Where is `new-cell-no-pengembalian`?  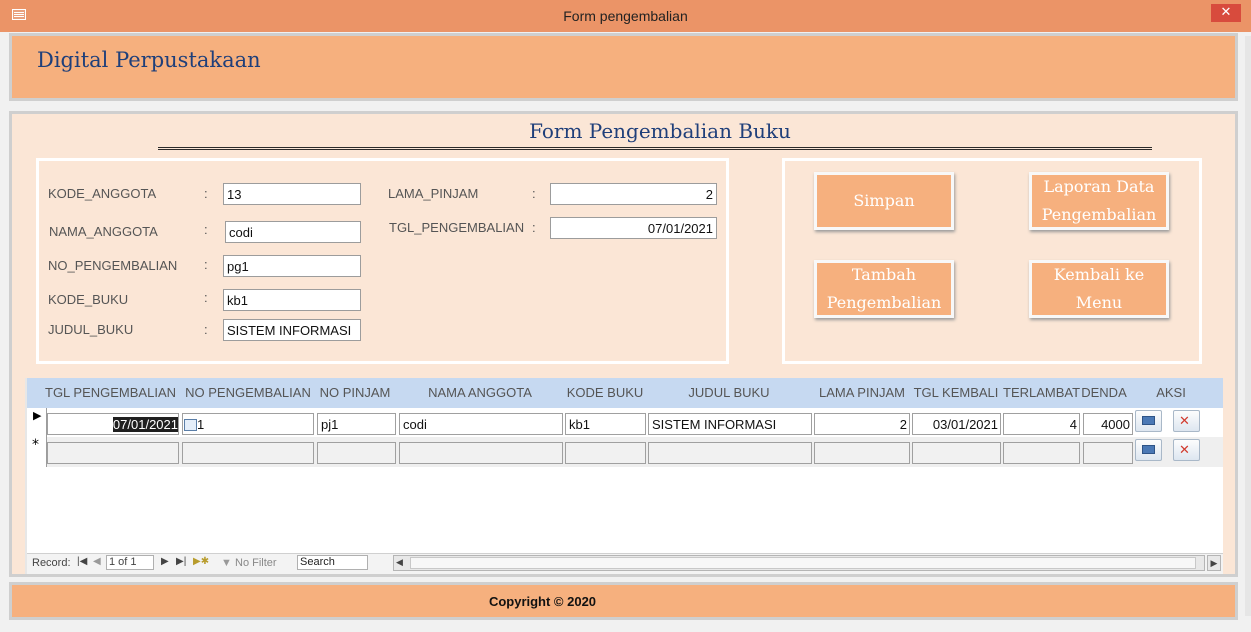
new-cell-no-pengembalian is located at coordinates (248, 453).